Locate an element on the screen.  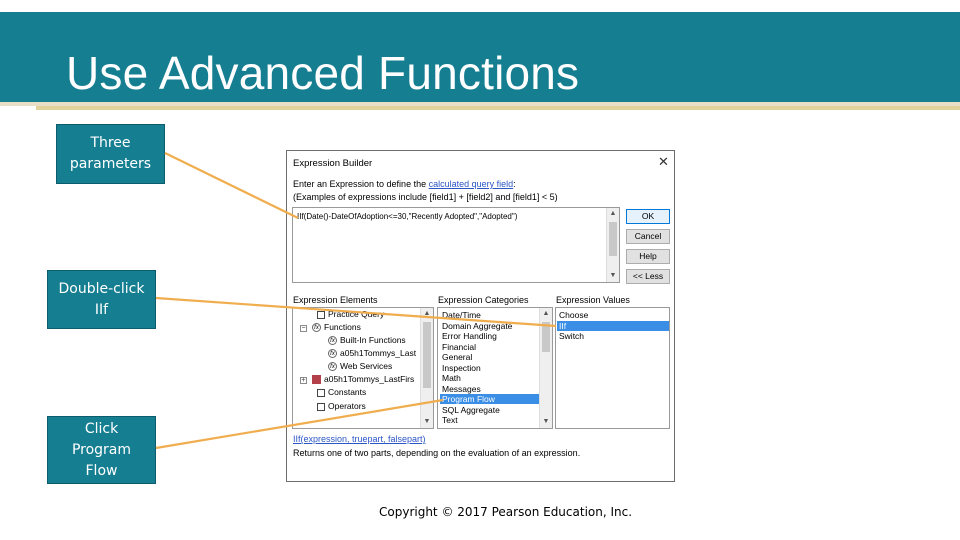
category-item: Inspection is located at coordinates (490, 368).